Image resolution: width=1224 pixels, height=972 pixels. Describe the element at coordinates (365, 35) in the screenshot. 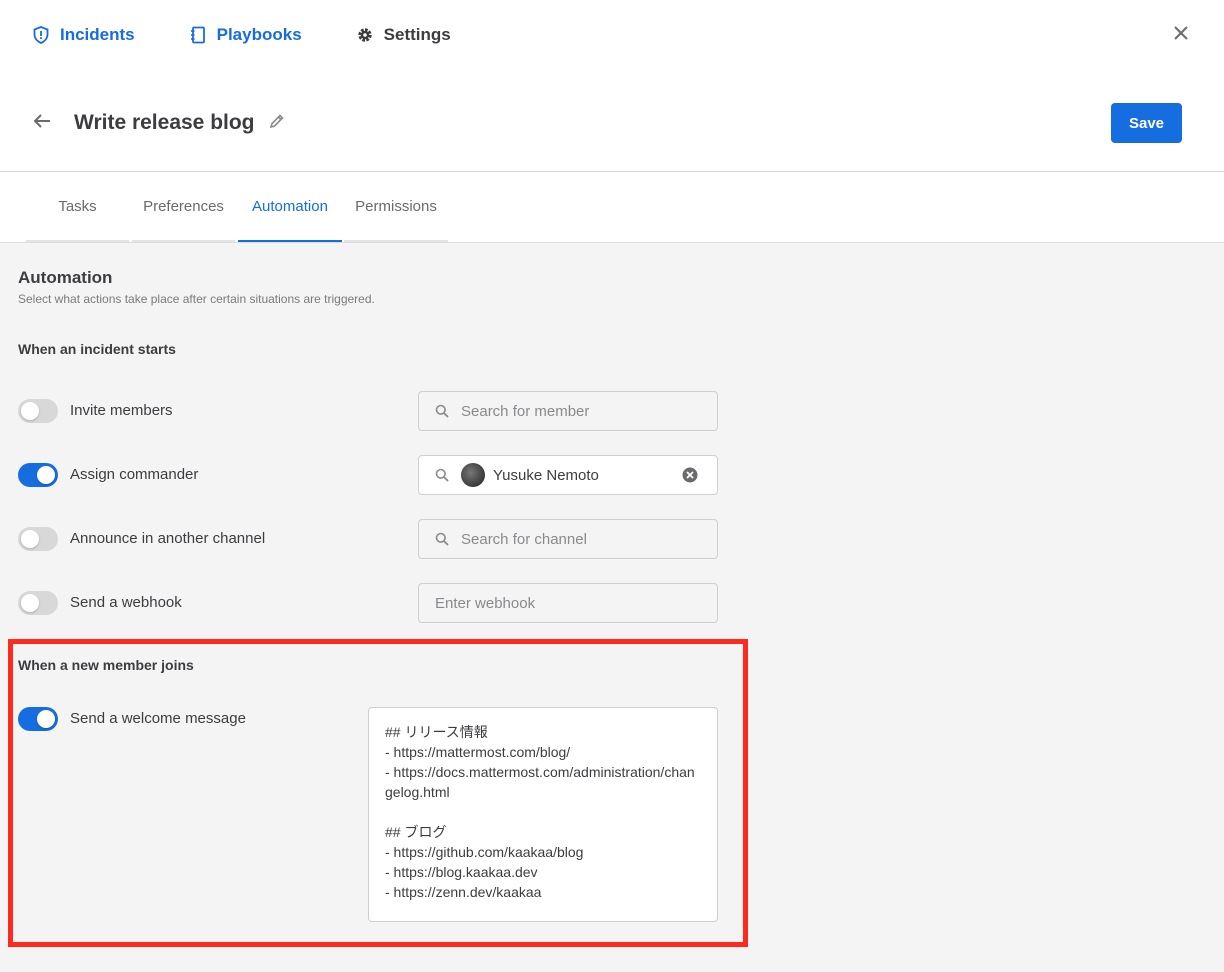

I see `gear-icon` at that location.